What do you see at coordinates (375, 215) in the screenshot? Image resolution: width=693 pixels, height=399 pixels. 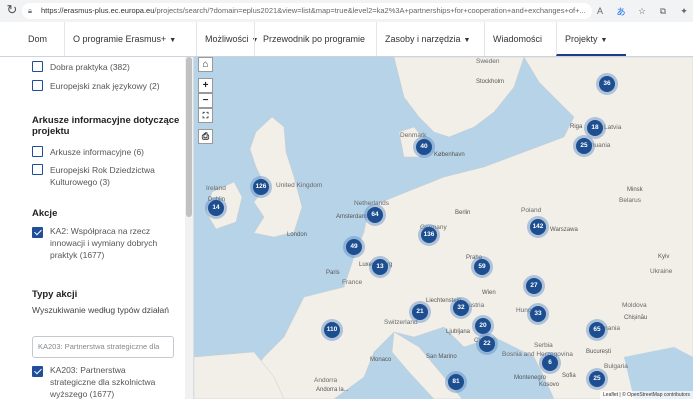 I see `map-cluster-marker: 64` at bounding box center [375, 215].